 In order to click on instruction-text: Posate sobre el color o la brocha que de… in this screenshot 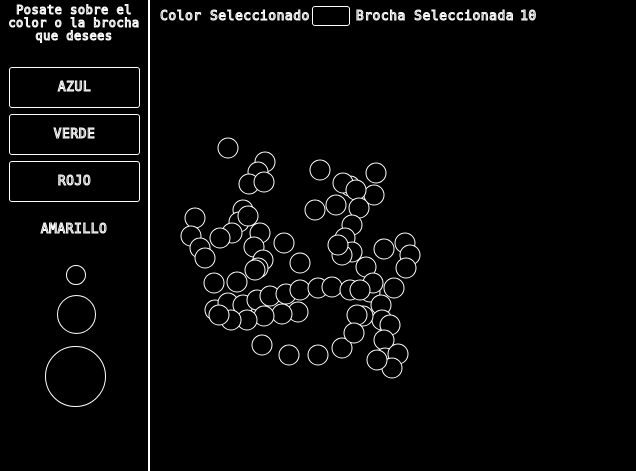, I will do `click(74, 23)`.